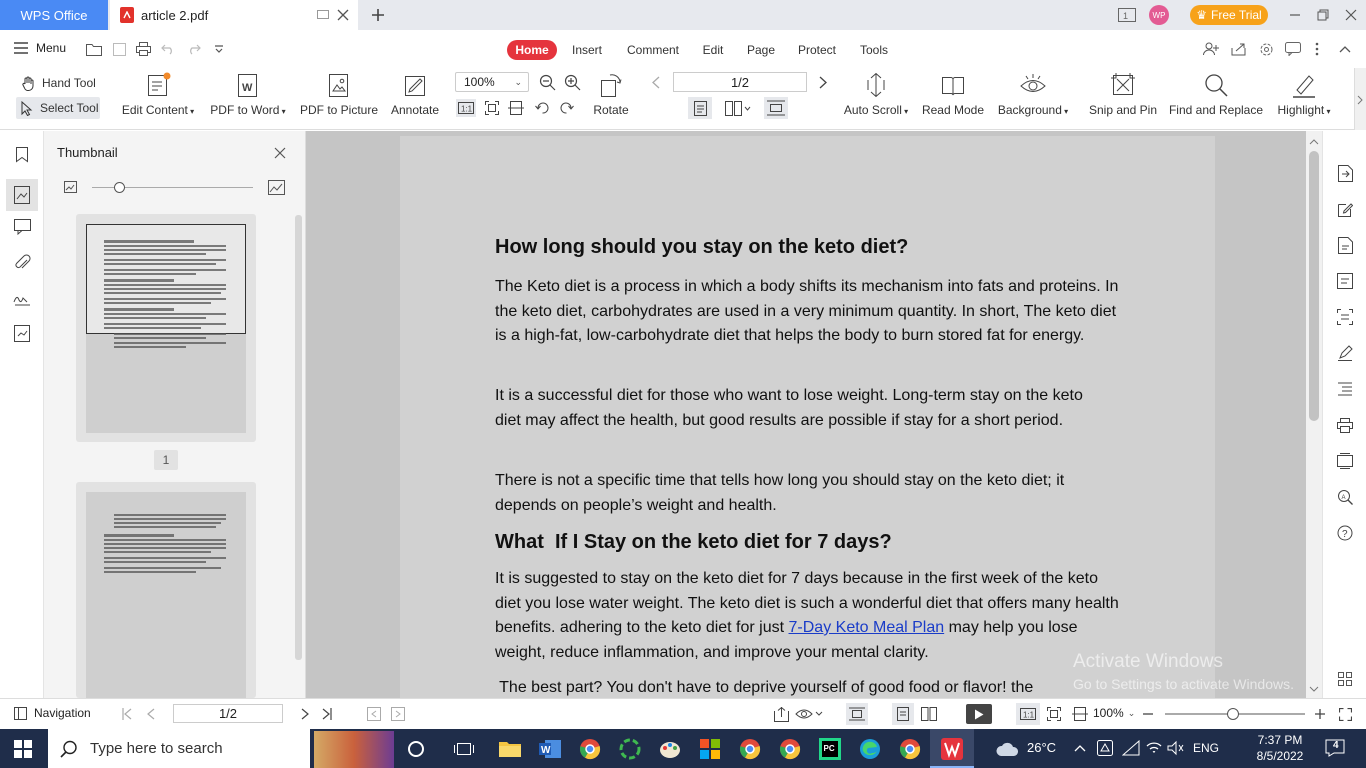 This screenshot has width=1366, height=768. I want to click on previous-page-icon, so click(656, 82).